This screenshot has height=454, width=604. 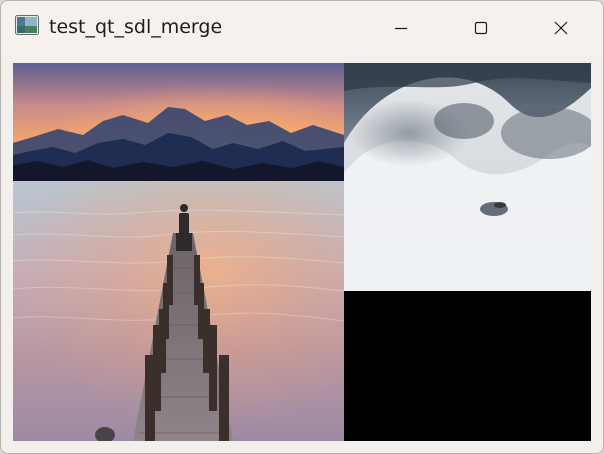 What do you see at coordinates (136, 27) in the screenshot?
I see `window-title: test_qt_sdl_merge` at bounding box center [136, 27].